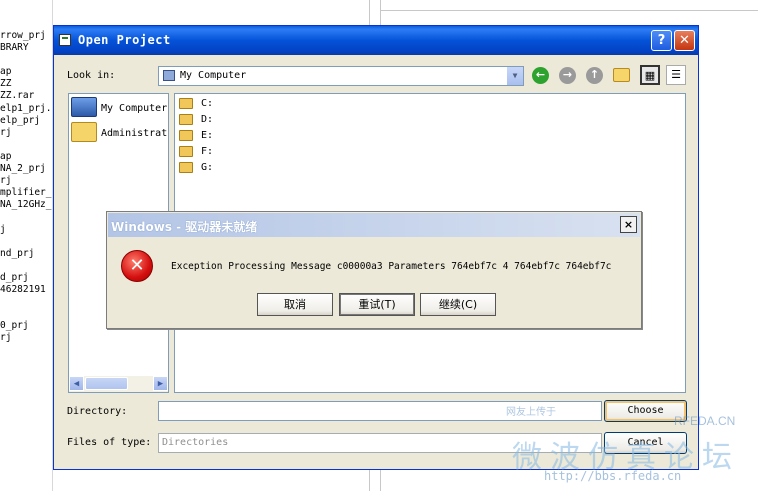  What do you see at coordinates (26, 193) in the screenshot?
I see `background-list-item: mplifier_` at bounding box center [26, 193].